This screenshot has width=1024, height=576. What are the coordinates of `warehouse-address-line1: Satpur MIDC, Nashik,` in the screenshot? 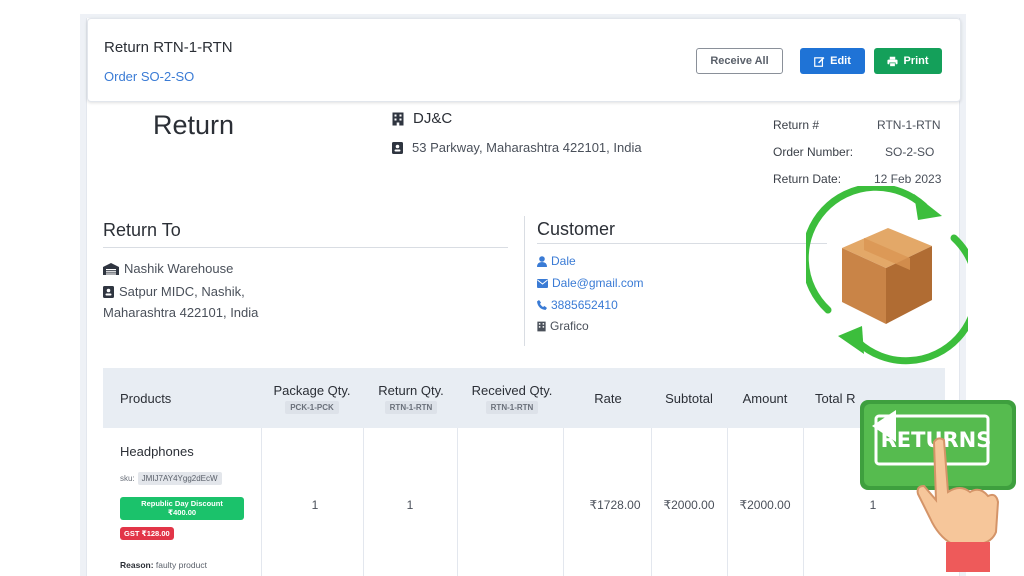 It's located at (174, 291).